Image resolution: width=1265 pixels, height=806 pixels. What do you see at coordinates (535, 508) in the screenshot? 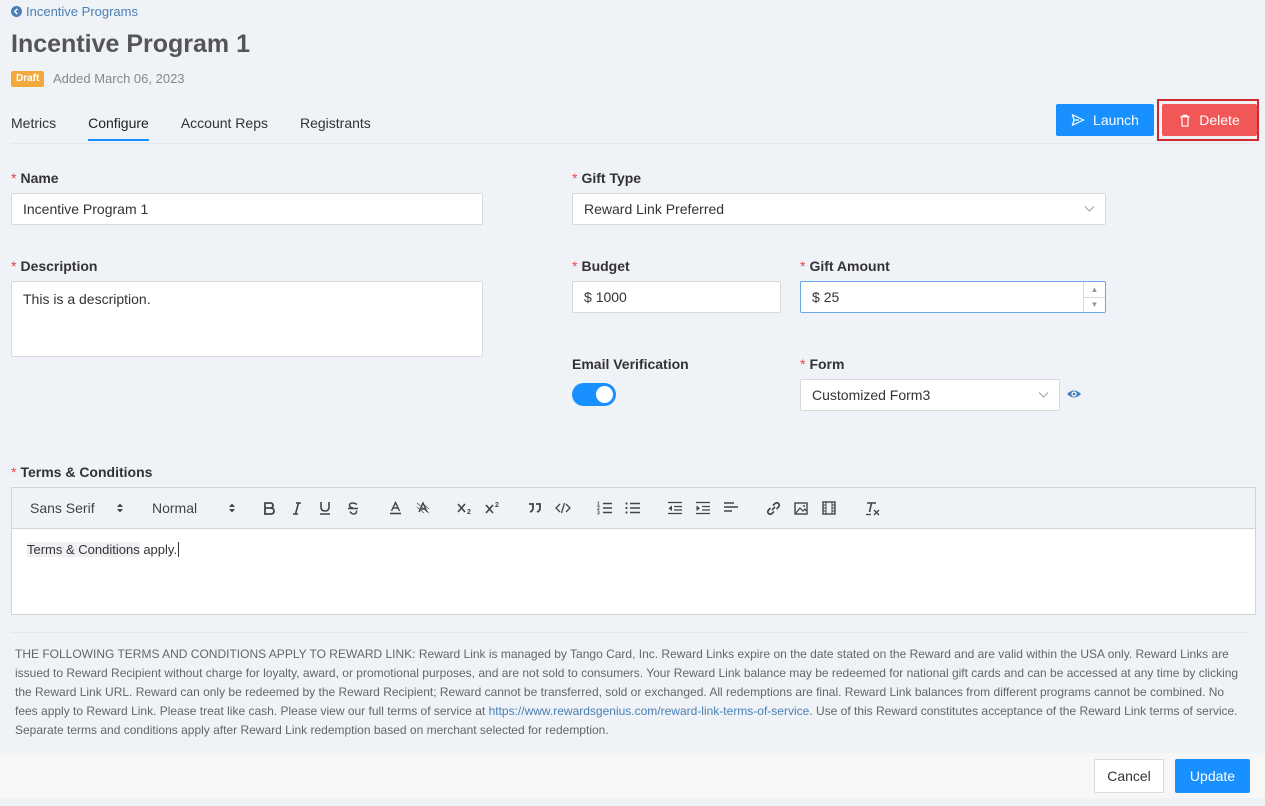
I see `blockquote-icon` at bounding box center [535, 508].